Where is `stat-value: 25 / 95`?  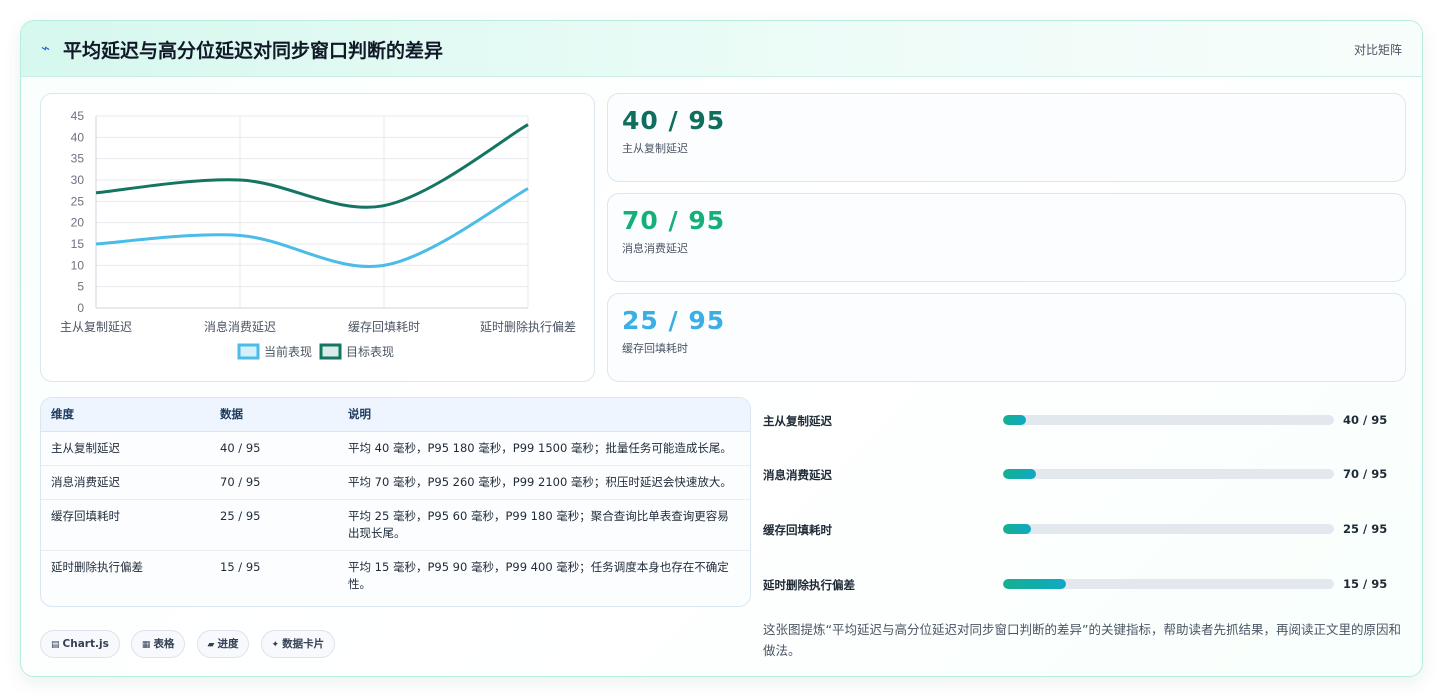 stat-value: 25 / 95 is located at coordinates (674, 320).